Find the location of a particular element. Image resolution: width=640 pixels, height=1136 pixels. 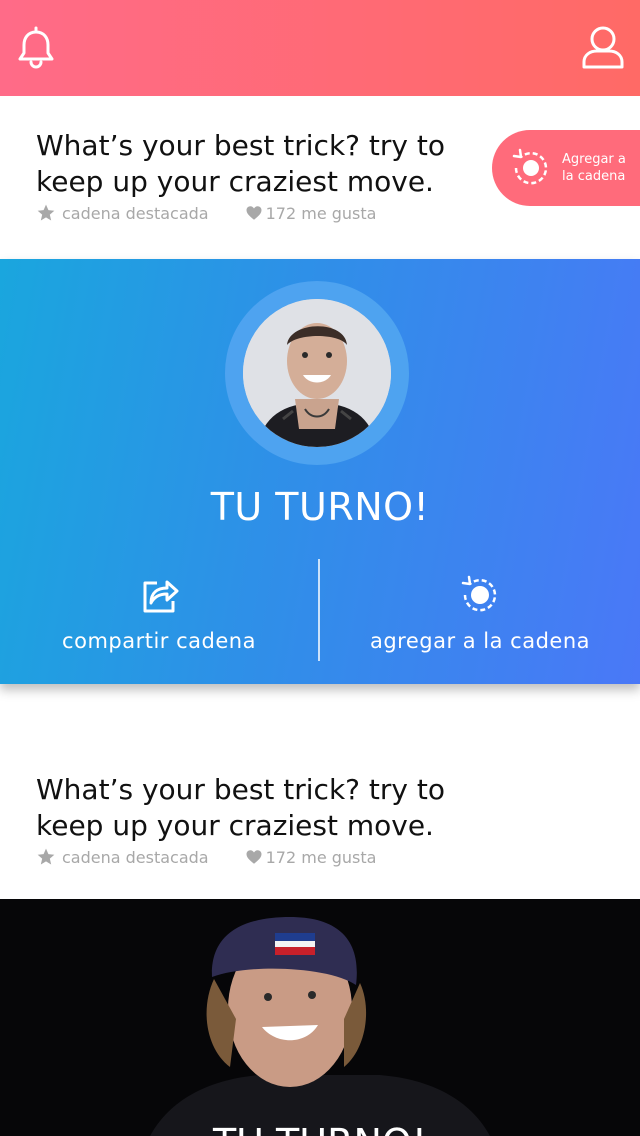

avatar is located at coordinates (317, 373).